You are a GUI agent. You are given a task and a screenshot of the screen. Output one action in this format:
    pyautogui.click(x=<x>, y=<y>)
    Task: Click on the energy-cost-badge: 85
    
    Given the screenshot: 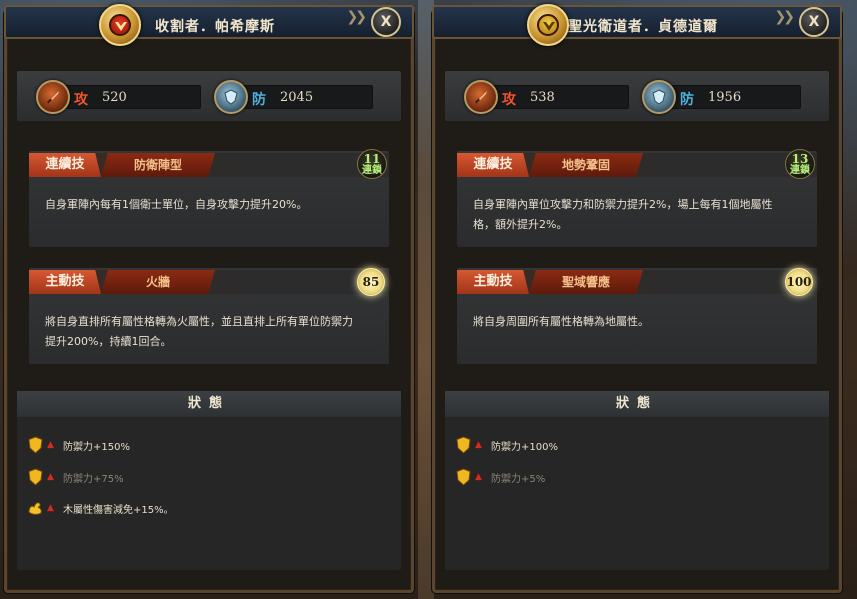 What is the action you would take?
    pyautogui.click(x=371, y=282)
    